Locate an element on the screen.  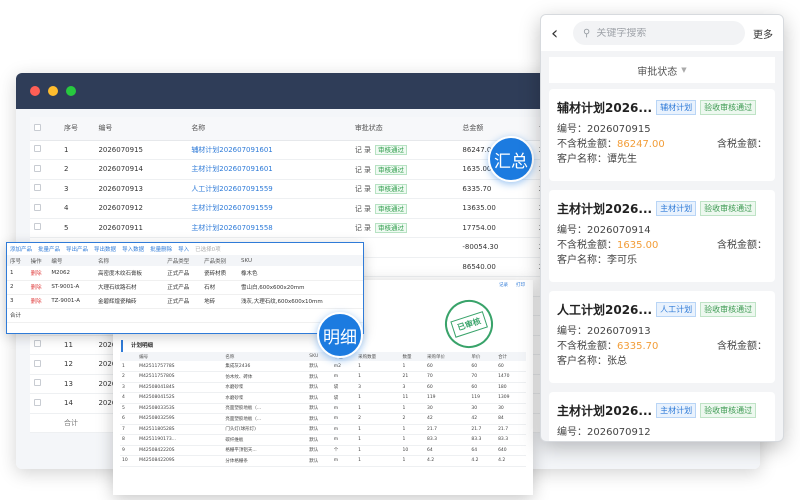
row-index: 5 is located at coordinates (77, 228).